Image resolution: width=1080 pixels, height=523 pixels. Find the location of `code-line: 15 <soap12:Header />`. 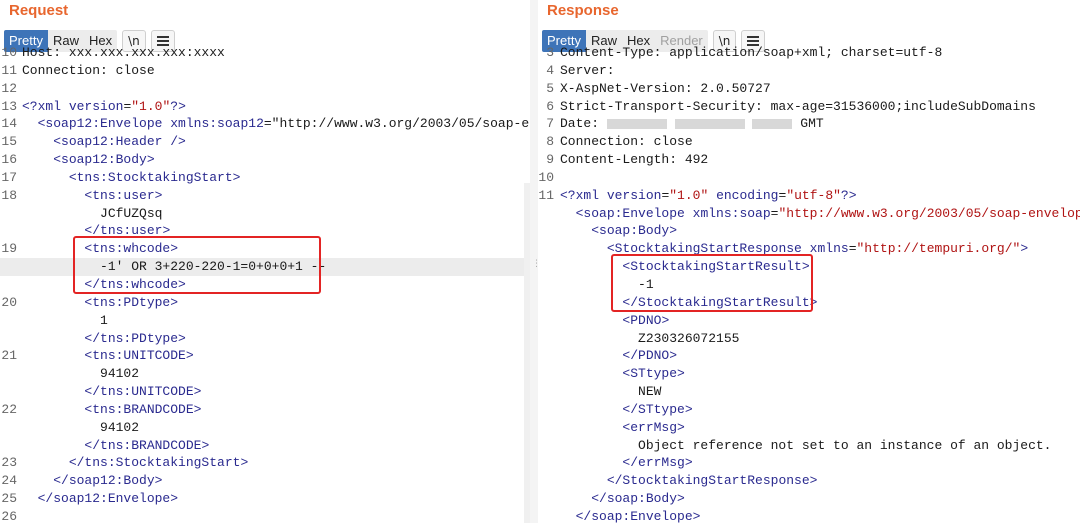

code-line: 15 <soap12:Header /> is located at coordinates (265, 142).